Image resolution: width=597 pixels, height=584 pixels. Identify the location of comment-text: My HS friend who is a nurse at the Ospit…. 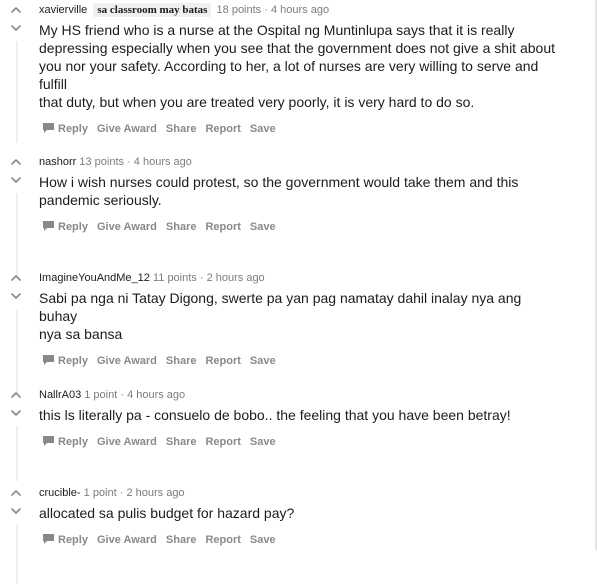
(299, 66).